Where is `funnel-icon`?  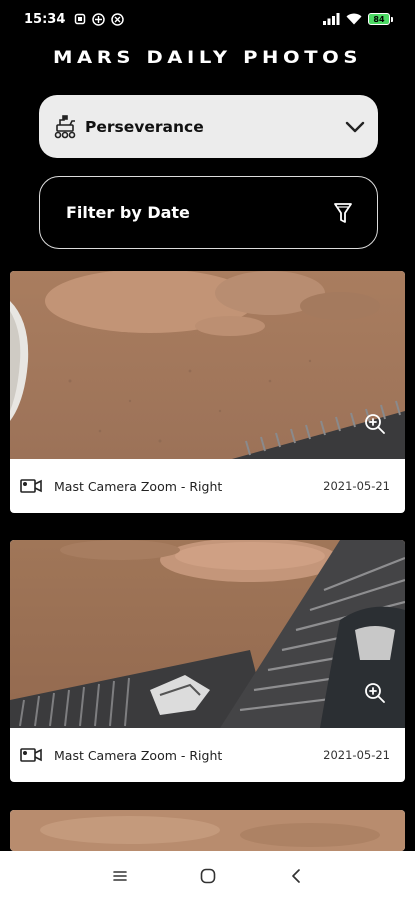
funnel-icon is located at coordinates (343, 213).